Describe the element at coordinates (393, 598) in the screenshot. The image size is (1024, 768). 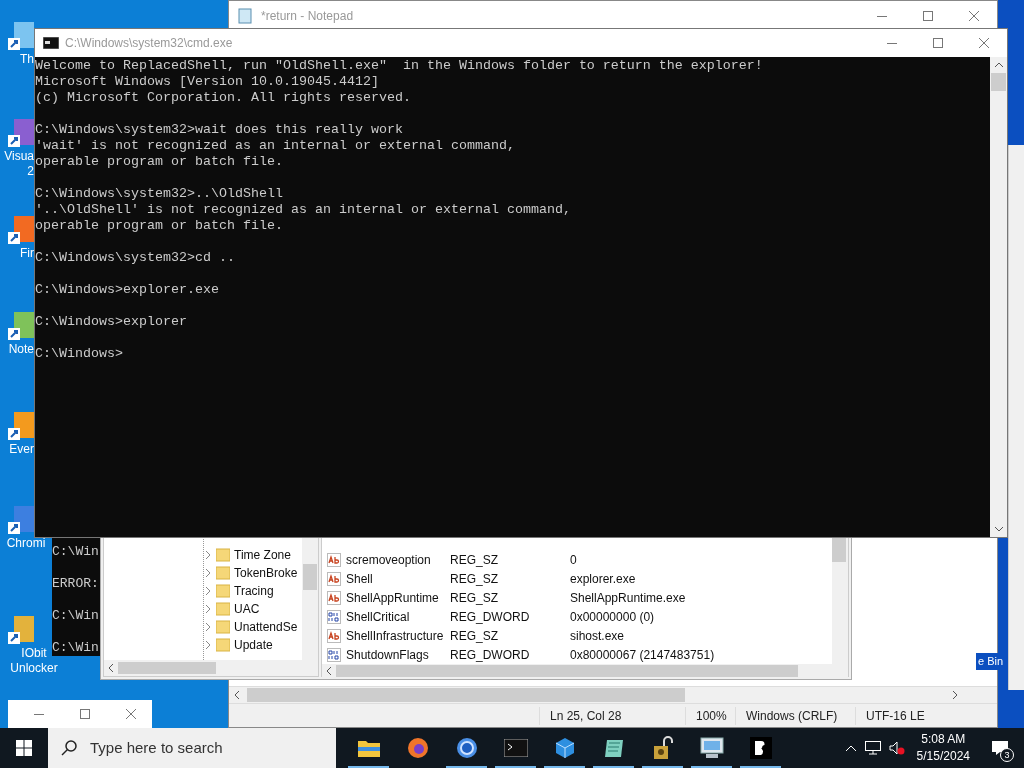
I see `value-name: ShellAppRuntime` at that location.